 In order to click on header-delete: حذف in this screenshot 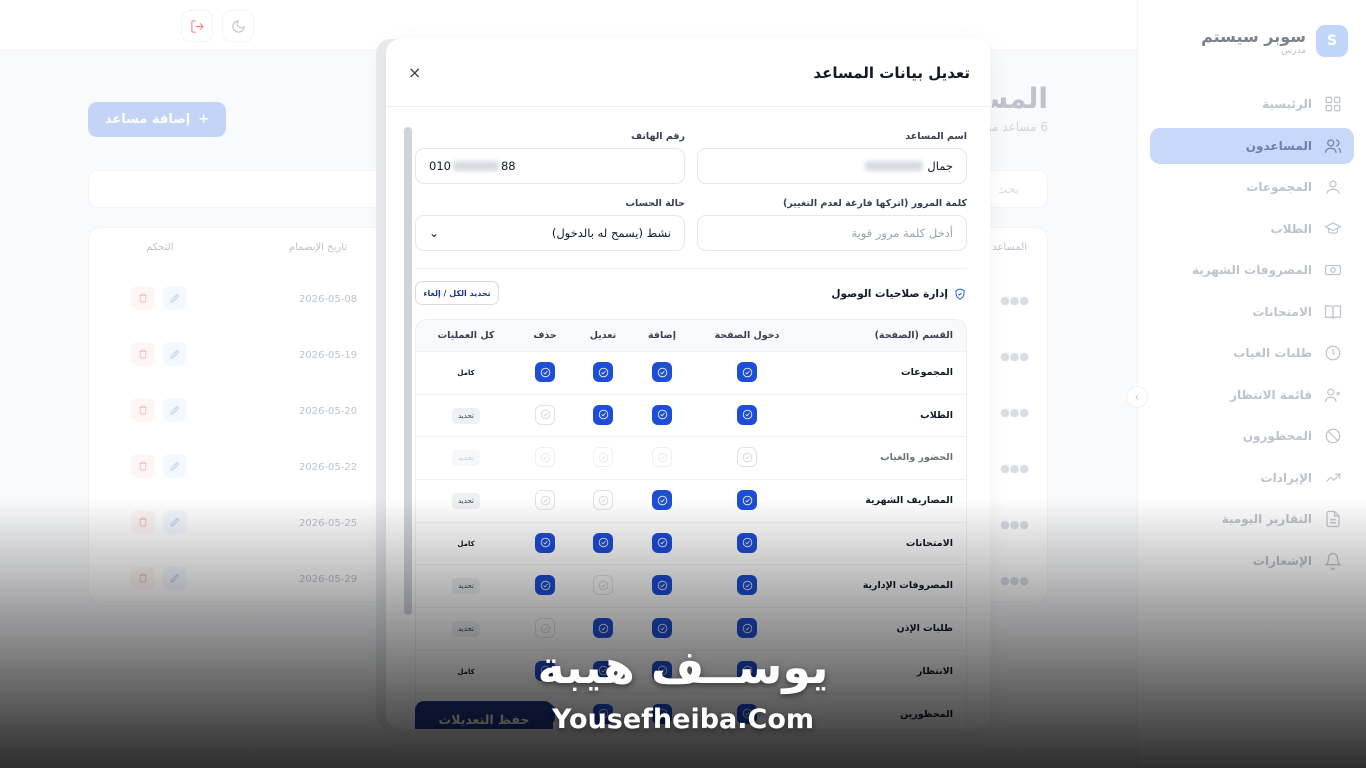, I will do `click(545, 335)`.